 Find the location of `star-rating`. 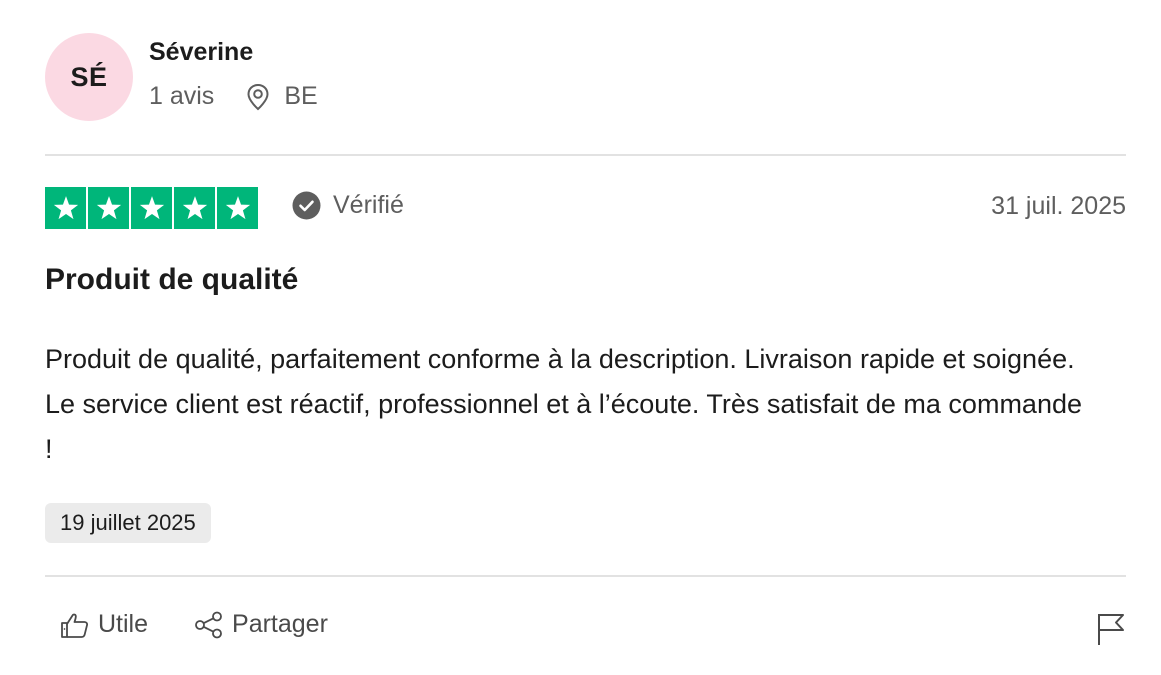

star-rating is located at coordinates (151, 208).